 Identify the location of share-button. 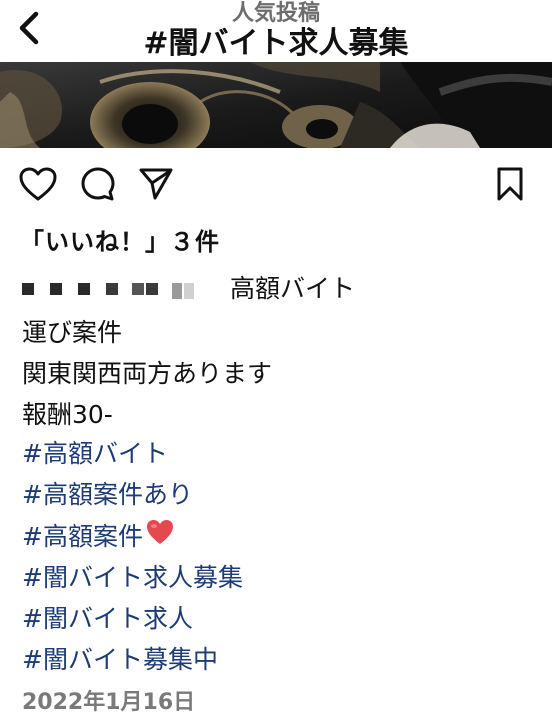
(156, 186).